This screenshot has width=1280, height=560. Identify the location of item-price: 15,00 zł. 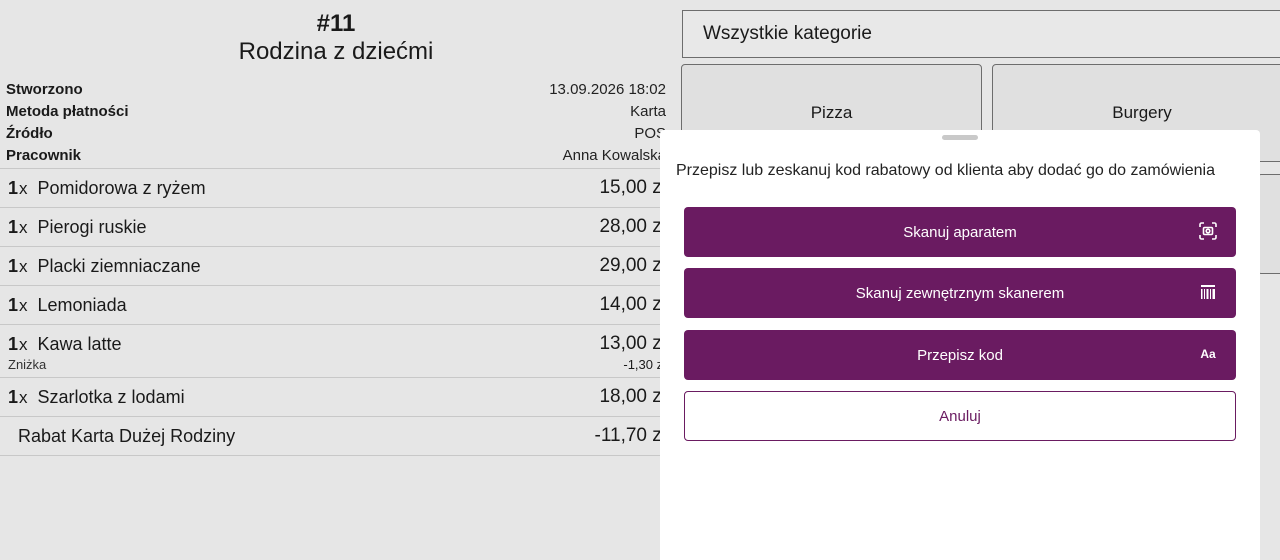
(632, 187).